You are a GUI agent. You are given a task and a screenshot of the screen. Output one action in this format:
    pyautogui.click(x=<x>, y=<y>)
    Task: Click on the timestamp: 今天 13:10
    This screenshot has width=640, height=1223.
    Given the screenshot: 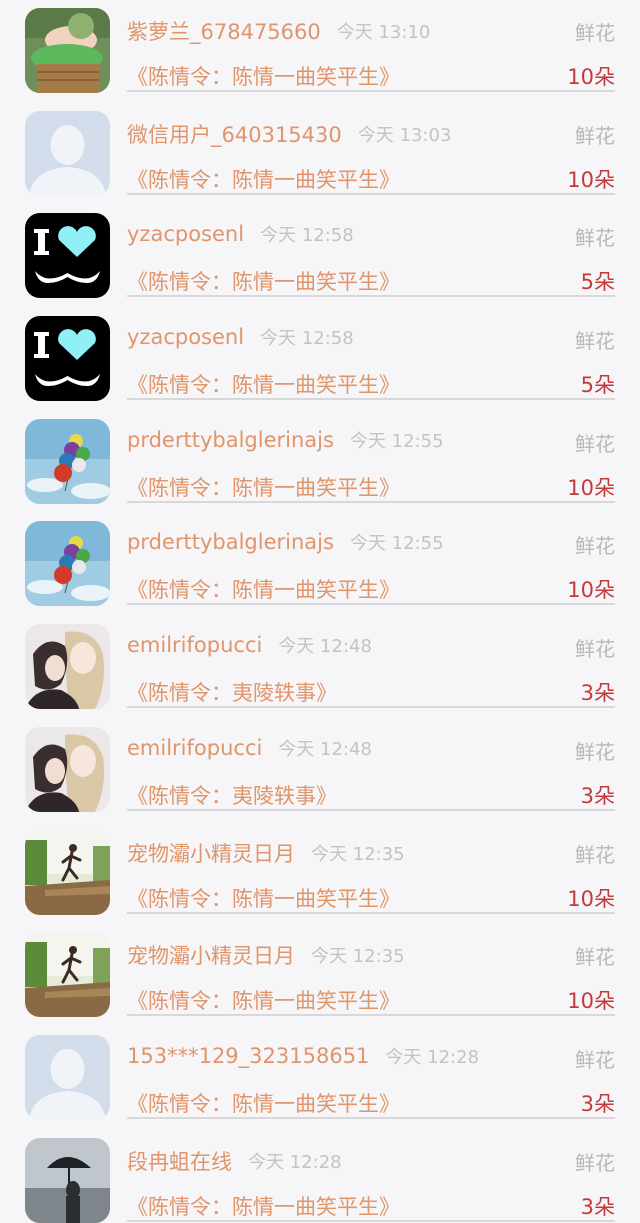 What is the action you would take?
    pyautogui.click(x=383, y=32)
    